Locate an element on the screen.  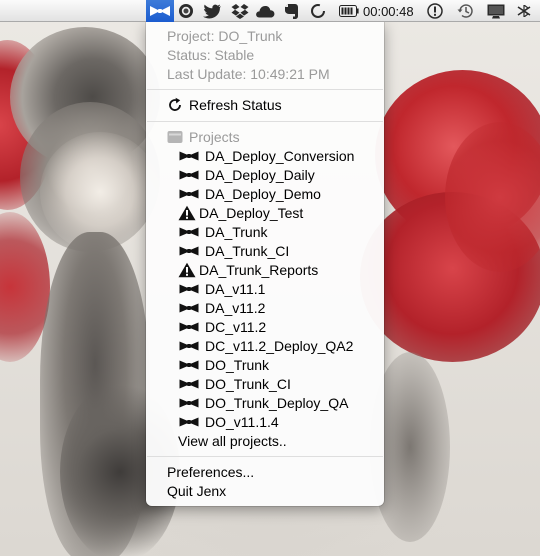
evernote-status-item is located at coordinates (291, 11).